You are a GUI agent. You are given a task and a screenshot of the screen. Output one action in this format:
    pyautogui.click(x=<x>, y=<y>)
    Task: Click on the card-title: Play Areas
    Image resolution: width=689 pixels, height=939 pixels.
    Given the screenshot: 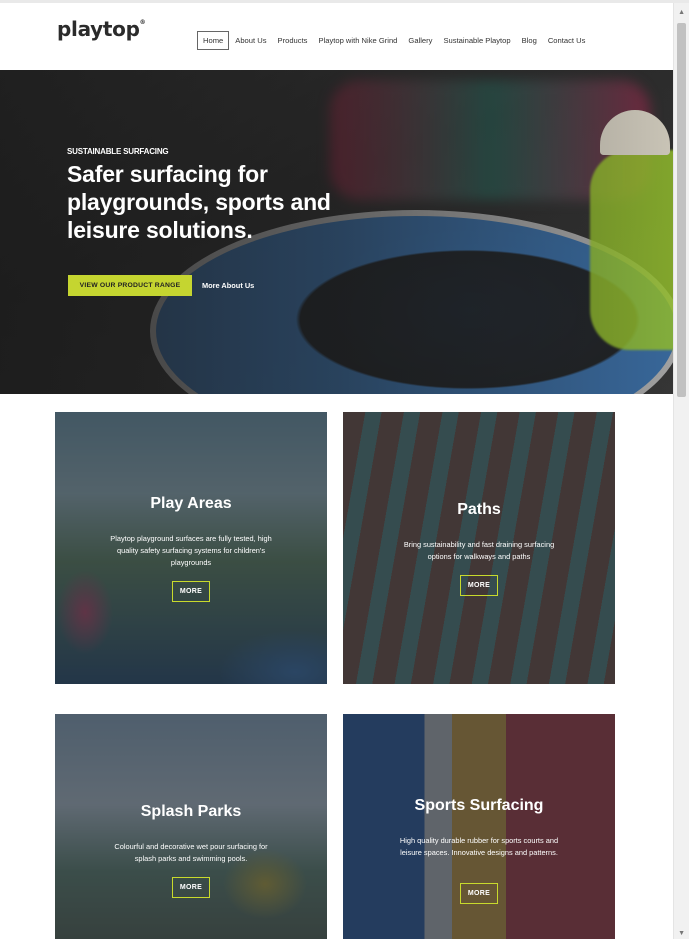 What is the action you would take?
    pyautogui.click(x=191, y=503)
    